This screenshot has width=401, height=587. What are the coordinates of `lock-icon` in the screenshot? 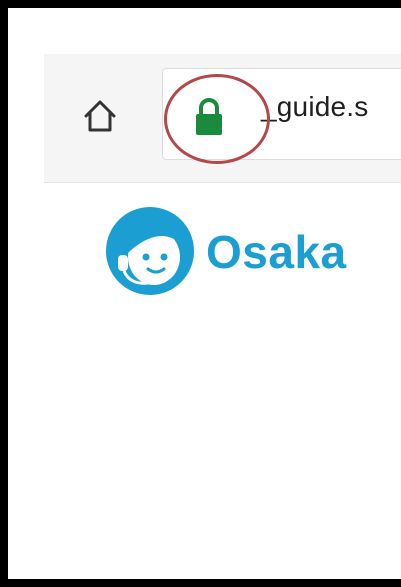 It's located at (209, 117).